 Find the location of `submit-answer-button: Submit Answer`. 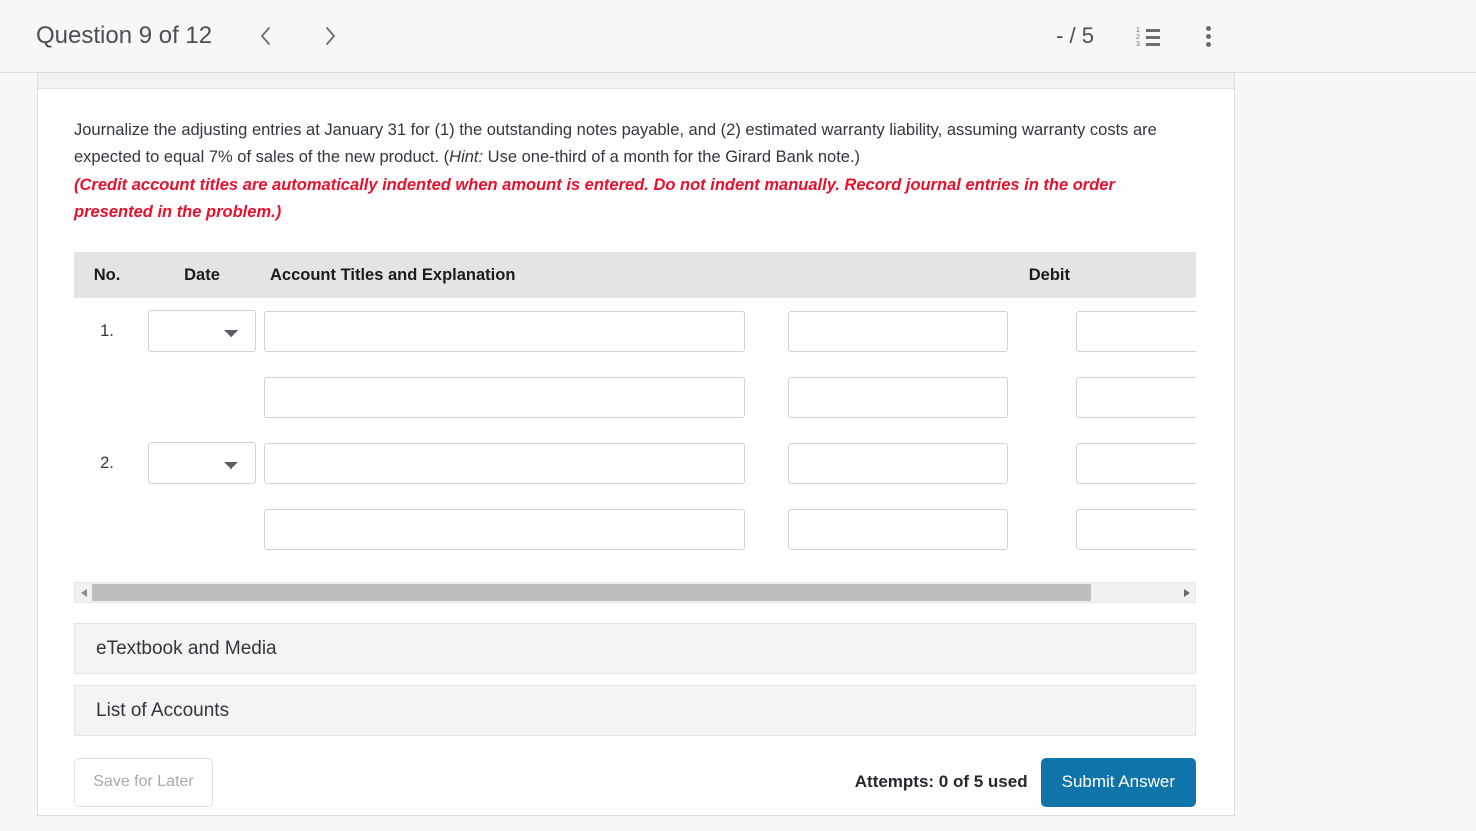

submit-answer-button: Submit Answer is located at coordinates (1118, 782).